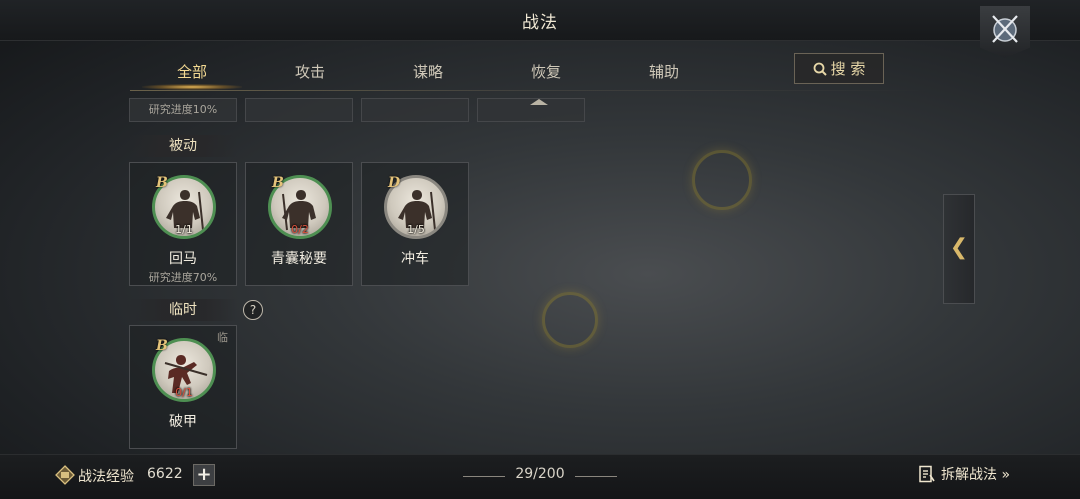 The image size is (1080, 499). I want to click on skill-card: 临 B 0/1 破甲, so click(183, 387).